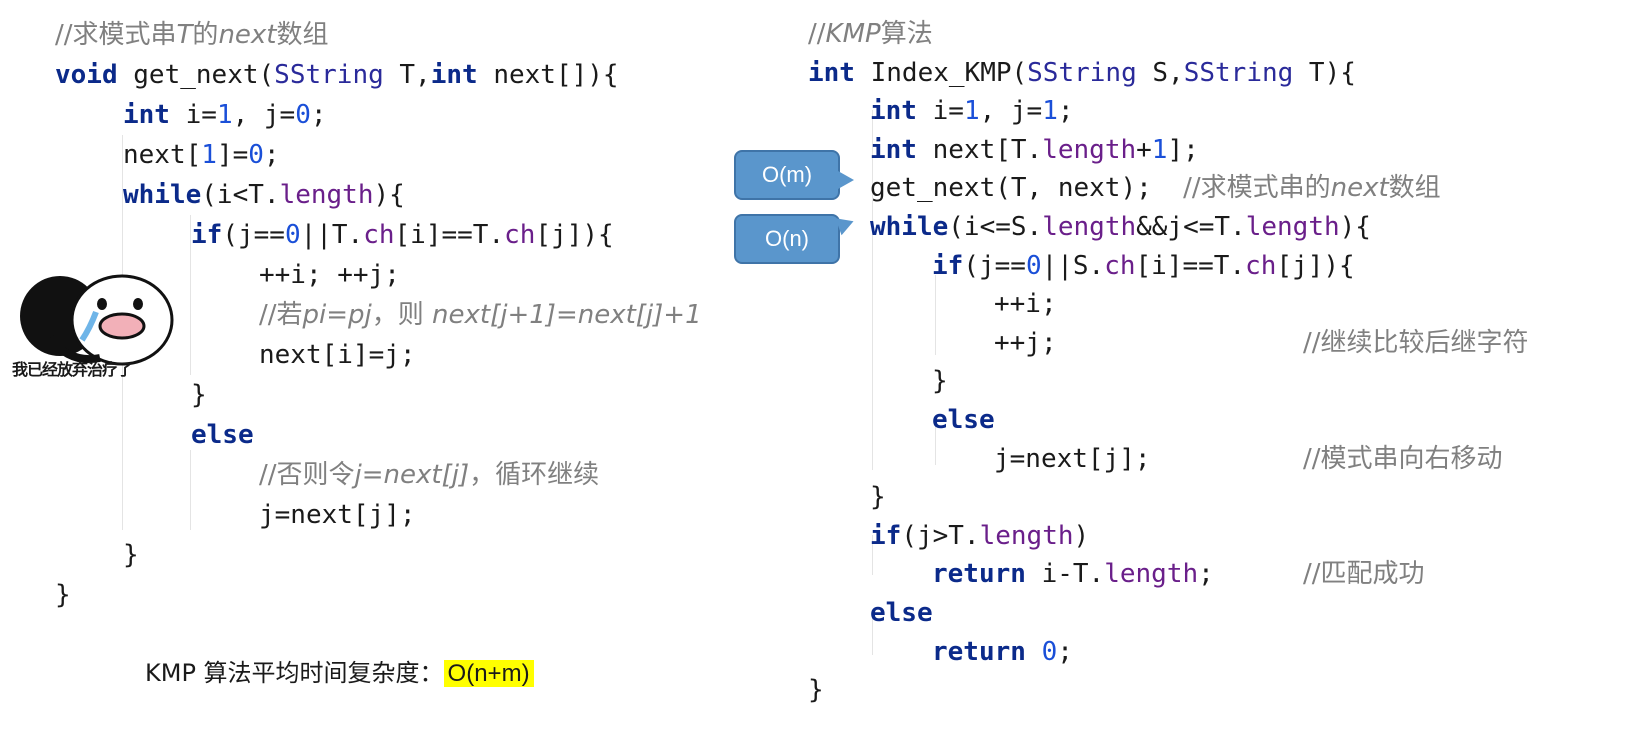 This screenshot has width=1638, height=733. Describe the element at coordinates (429, 475) in the screenshot. I see `code-comment: //否则令j=next[j]，循环继续` at that location.